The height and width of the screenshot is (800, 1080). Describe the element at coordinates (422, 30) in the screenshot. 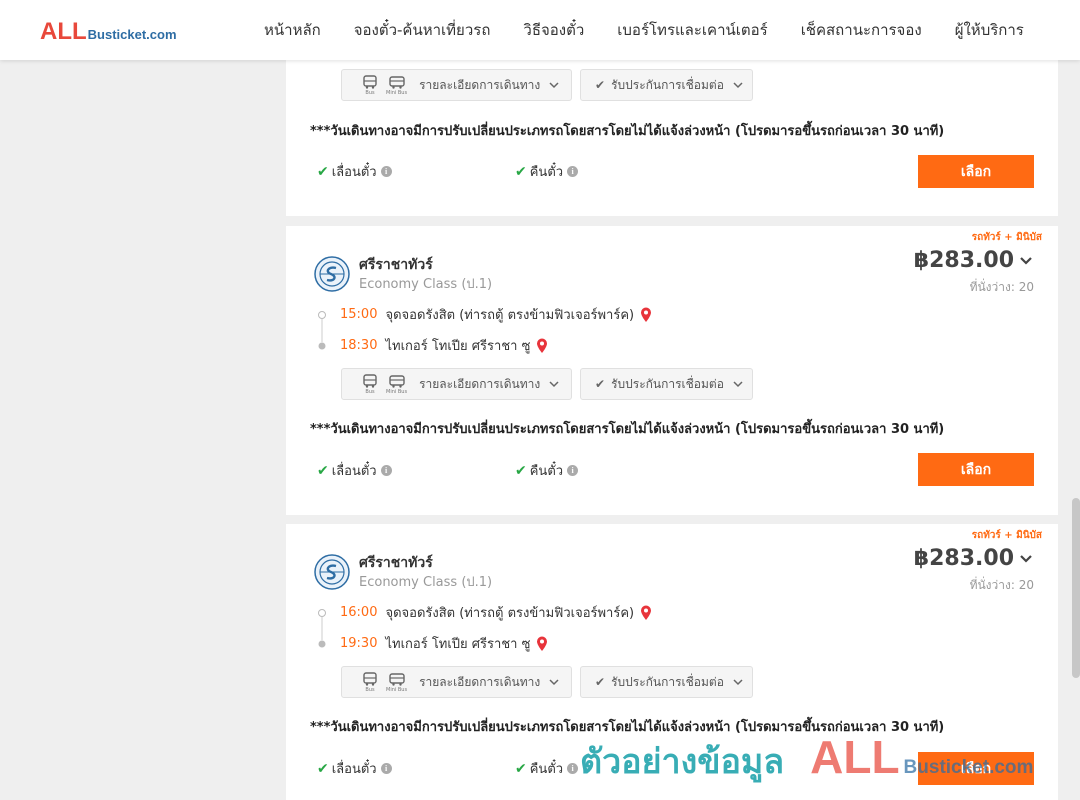

I see `nav-book-search: จองตั๋ว-ค้นหาเที่ยวรถ` at that location.